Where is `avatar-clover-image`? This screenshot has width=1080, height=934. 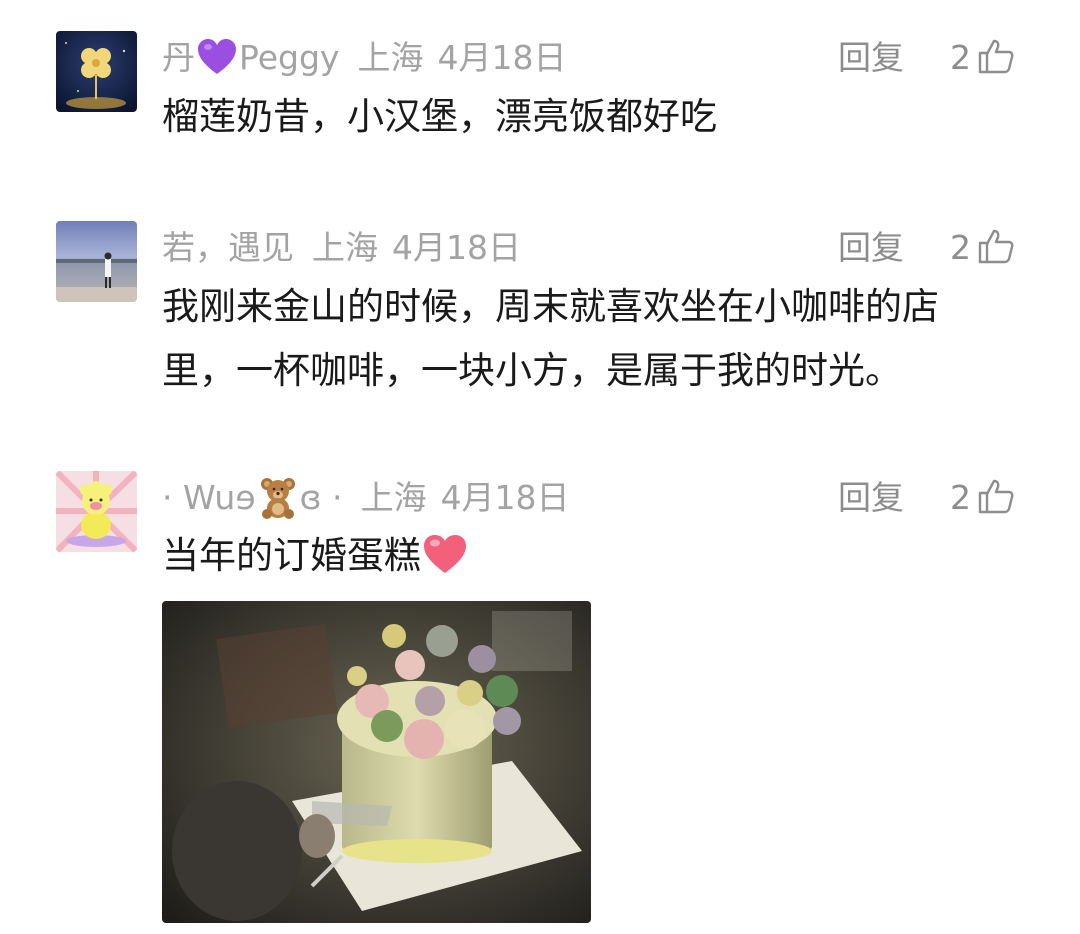
avatar-clover-image is located at coordinates (96, 71).